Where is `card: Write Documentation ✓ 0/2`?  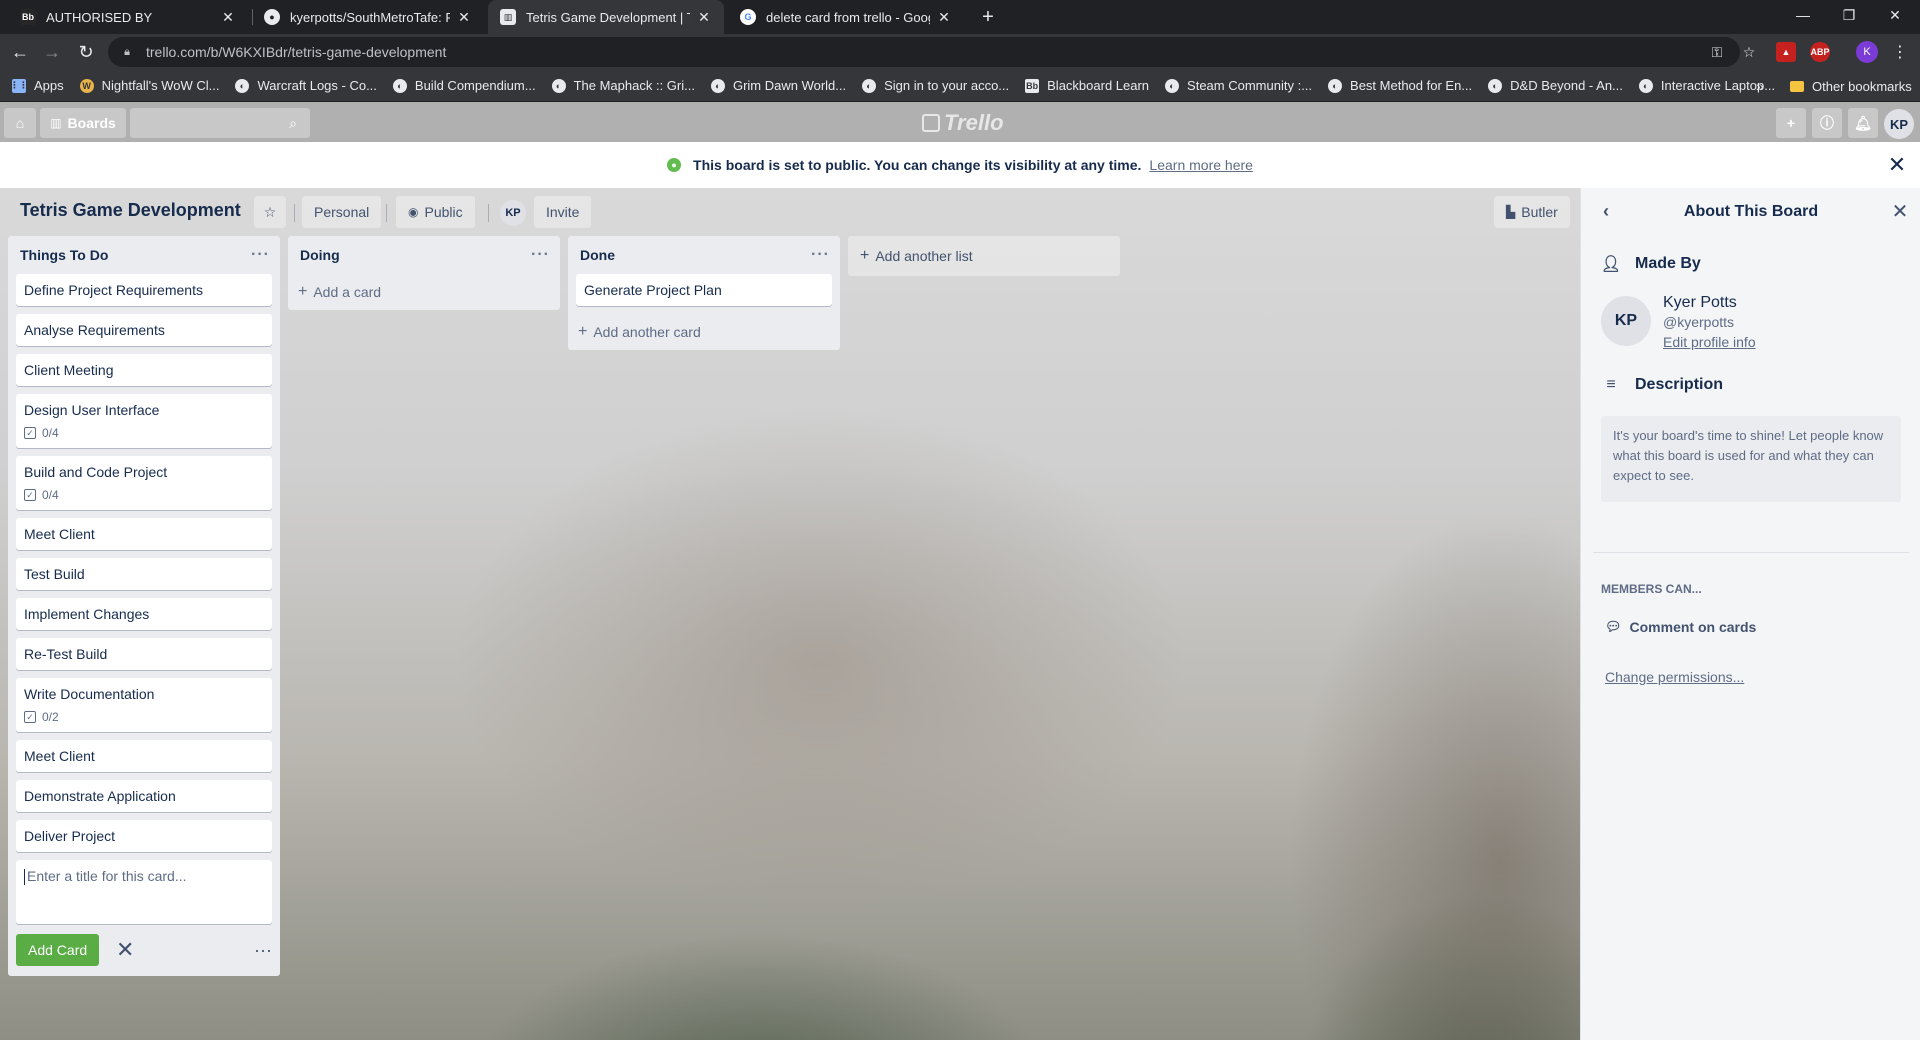
card: Write Documentation ✓ 0/2 is located at coordinates (144, 705).